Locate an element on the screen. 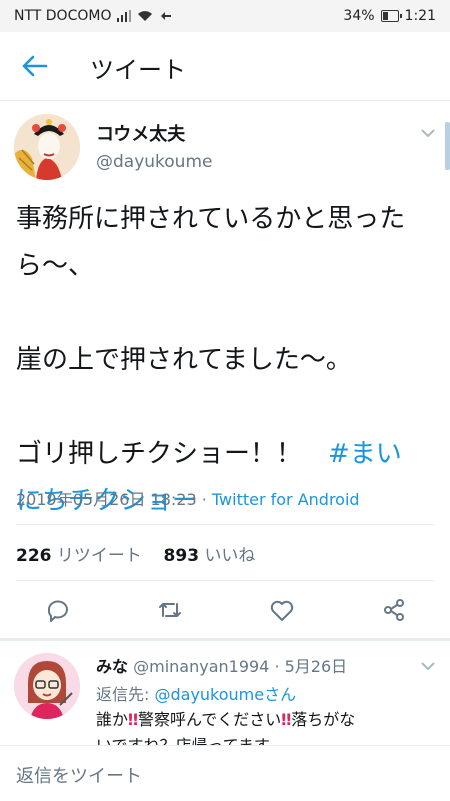  replying-to-prefix: 返信先: is located at coordinates (125, 694).